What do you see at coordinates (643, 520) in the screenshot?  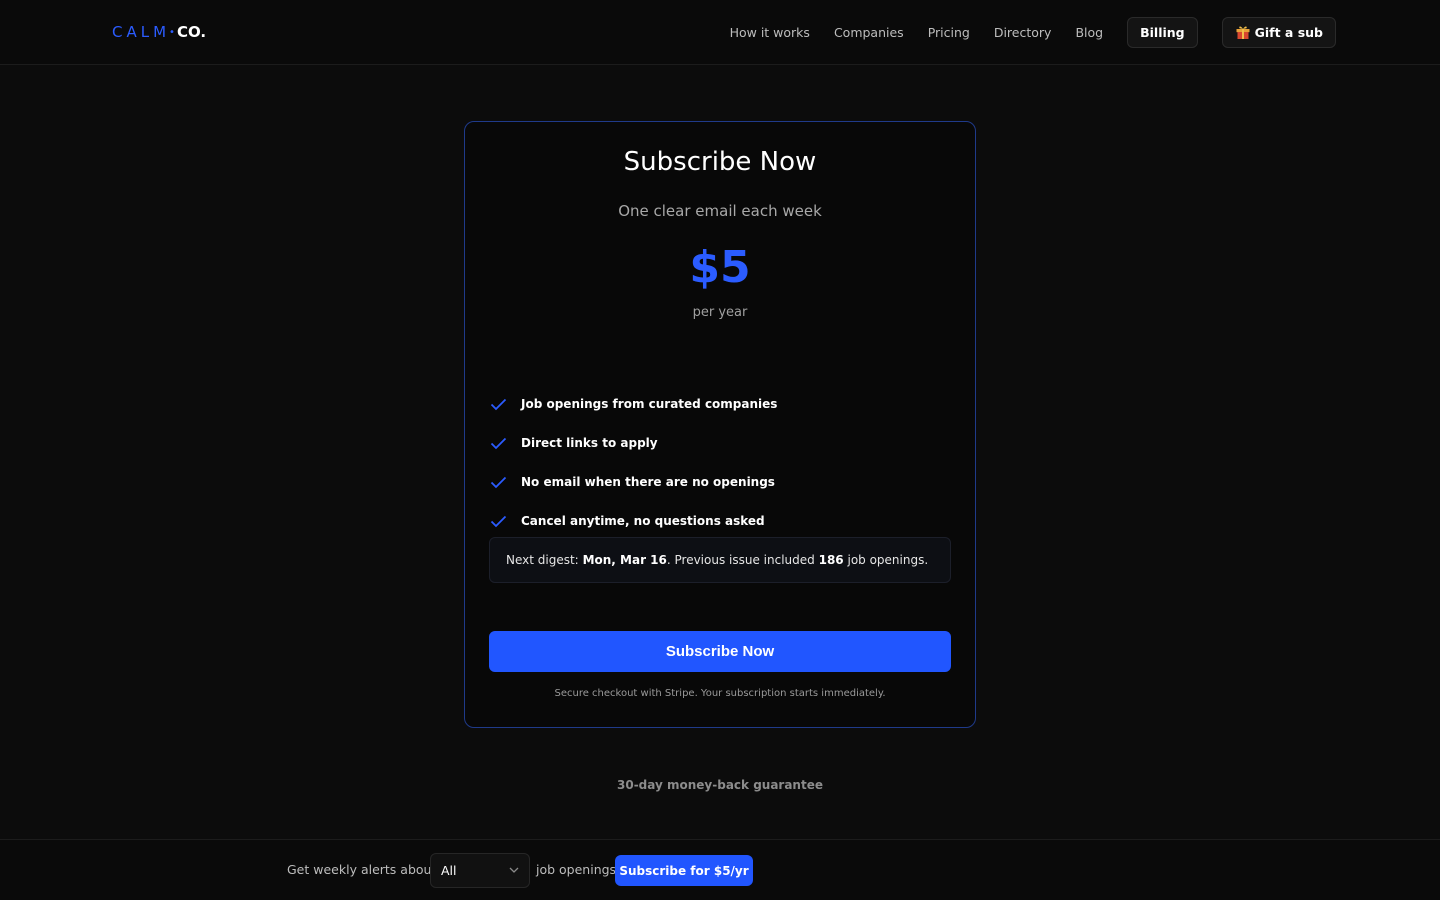 I see `feature-text: Cancel anytime, no questions asked` at bounding box center [643, 520].